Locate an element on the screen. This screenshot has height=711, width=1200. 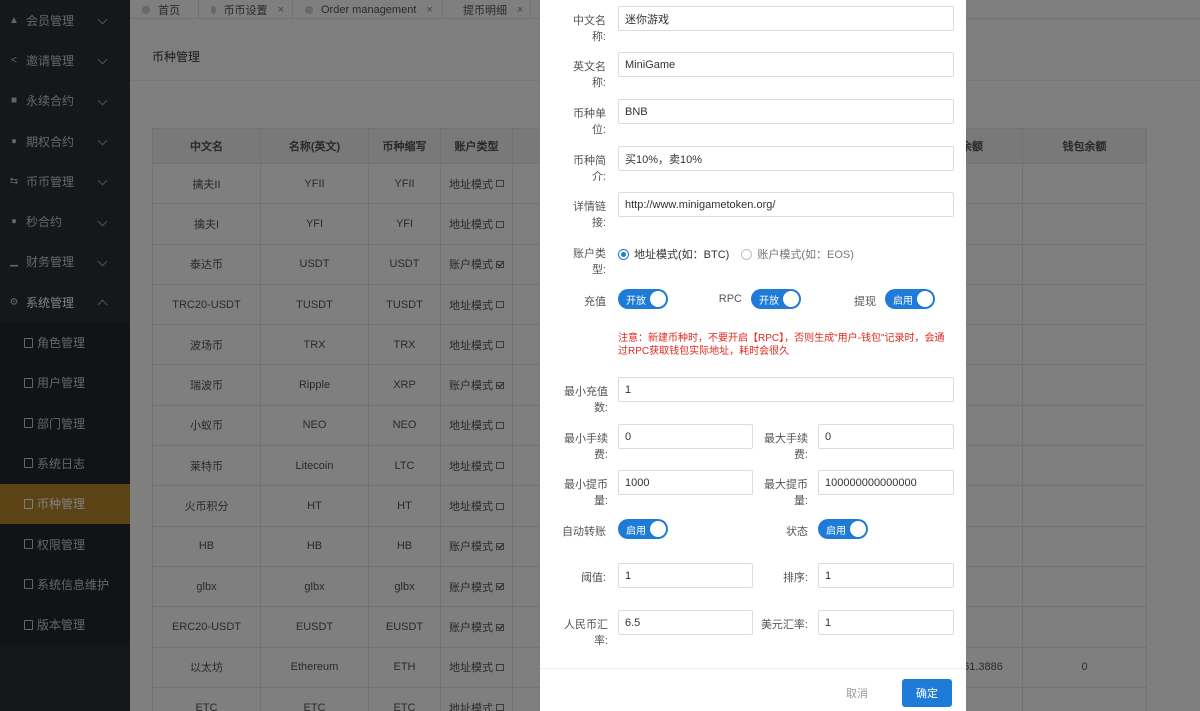
cn-name-input: 迷你游戏 is located at coordinates (786, 18).